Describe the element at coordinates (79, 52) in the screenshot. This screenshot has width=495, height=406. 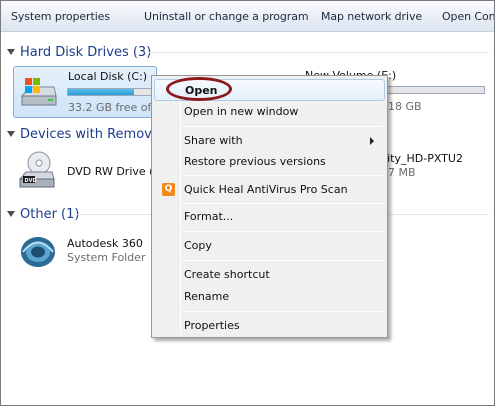
I see `group-hard-disk-drives: Hard Disk Drives (3)` at that location.